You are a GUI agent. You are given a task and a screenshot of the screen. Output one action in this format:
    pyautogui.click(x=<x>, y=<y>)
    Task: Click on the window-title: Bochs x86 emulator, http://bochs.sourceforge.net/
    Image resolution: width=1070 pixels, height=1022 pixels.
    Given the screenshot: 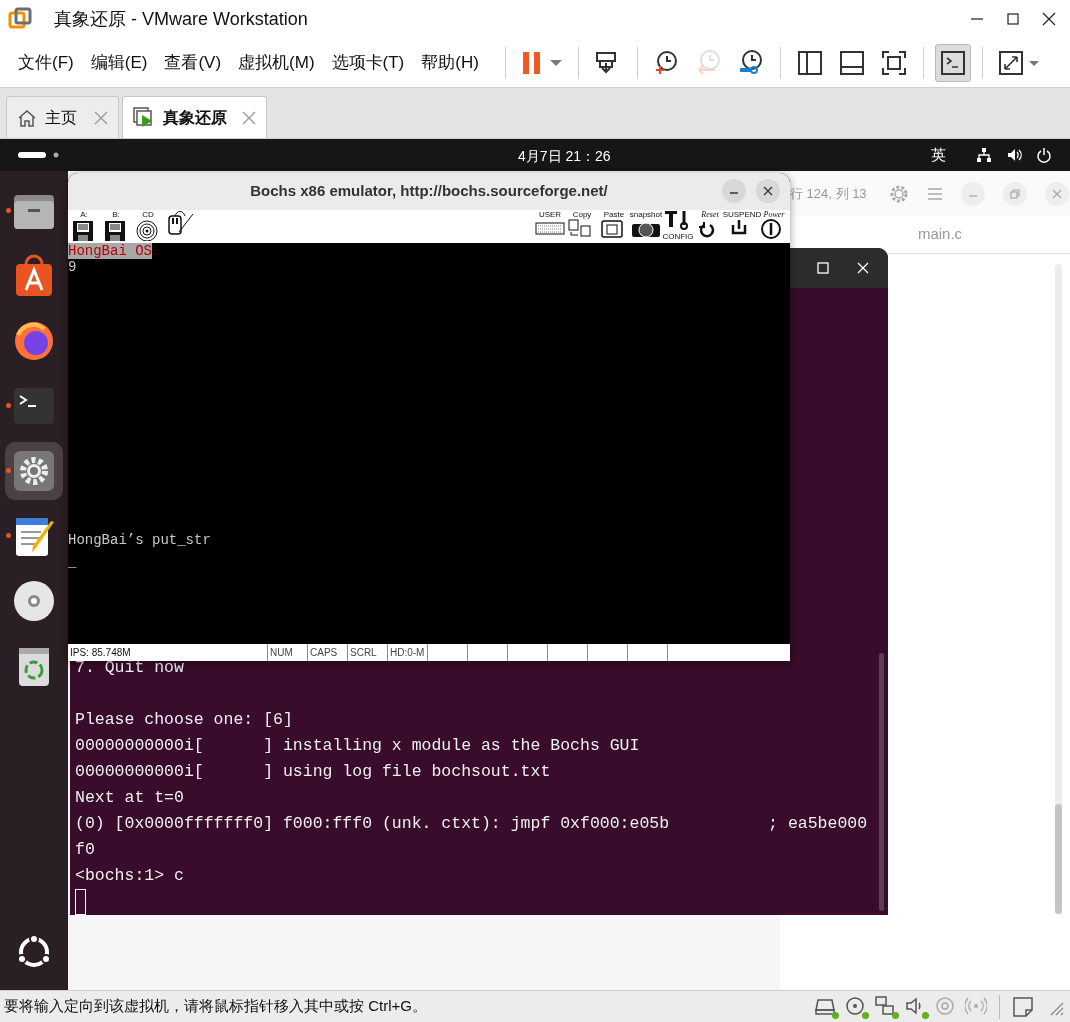 What is the action you would take?
    pyautogui.click(x=429, y=191)
    